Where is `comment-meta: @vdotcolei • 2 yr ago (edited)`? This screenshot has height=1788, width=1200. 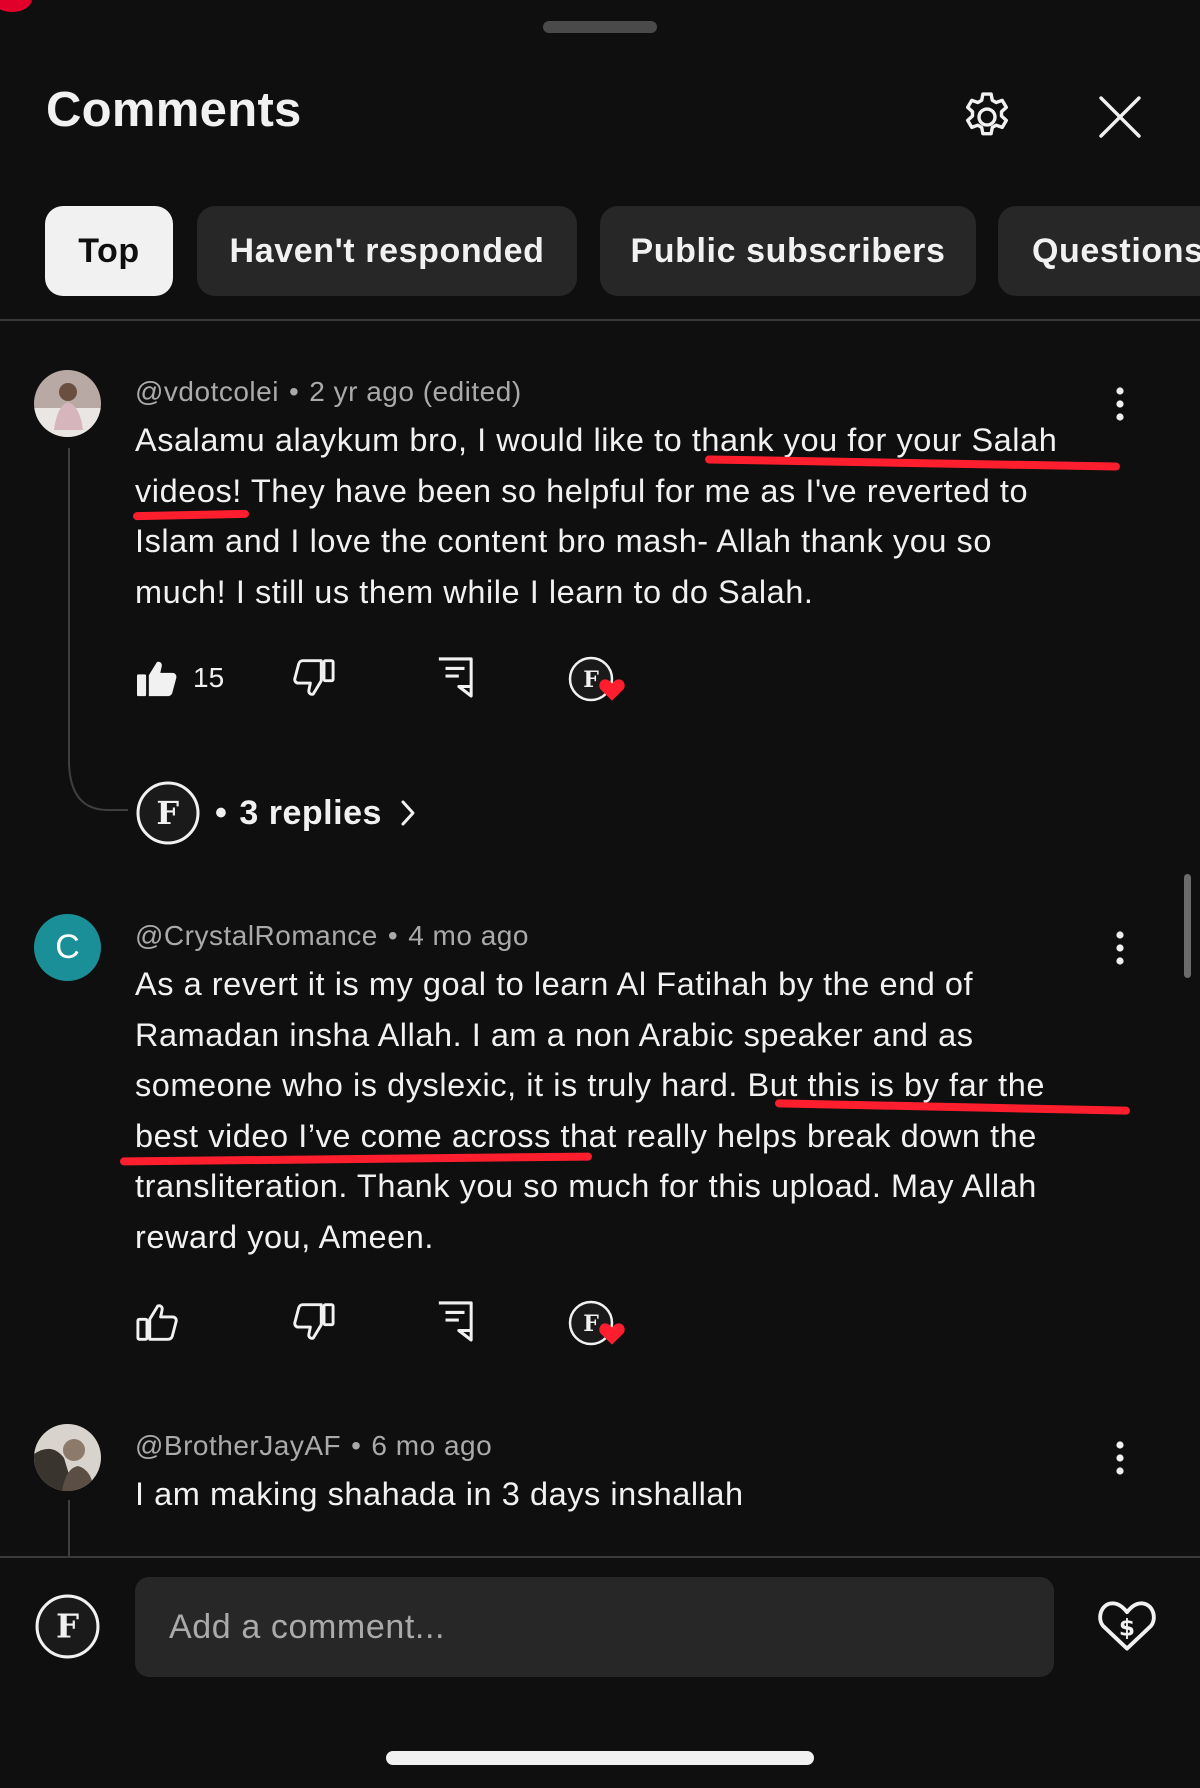
comment-meta: @vdotcolei • 2 yr ago (edited) is located at coordinates (328, 391).